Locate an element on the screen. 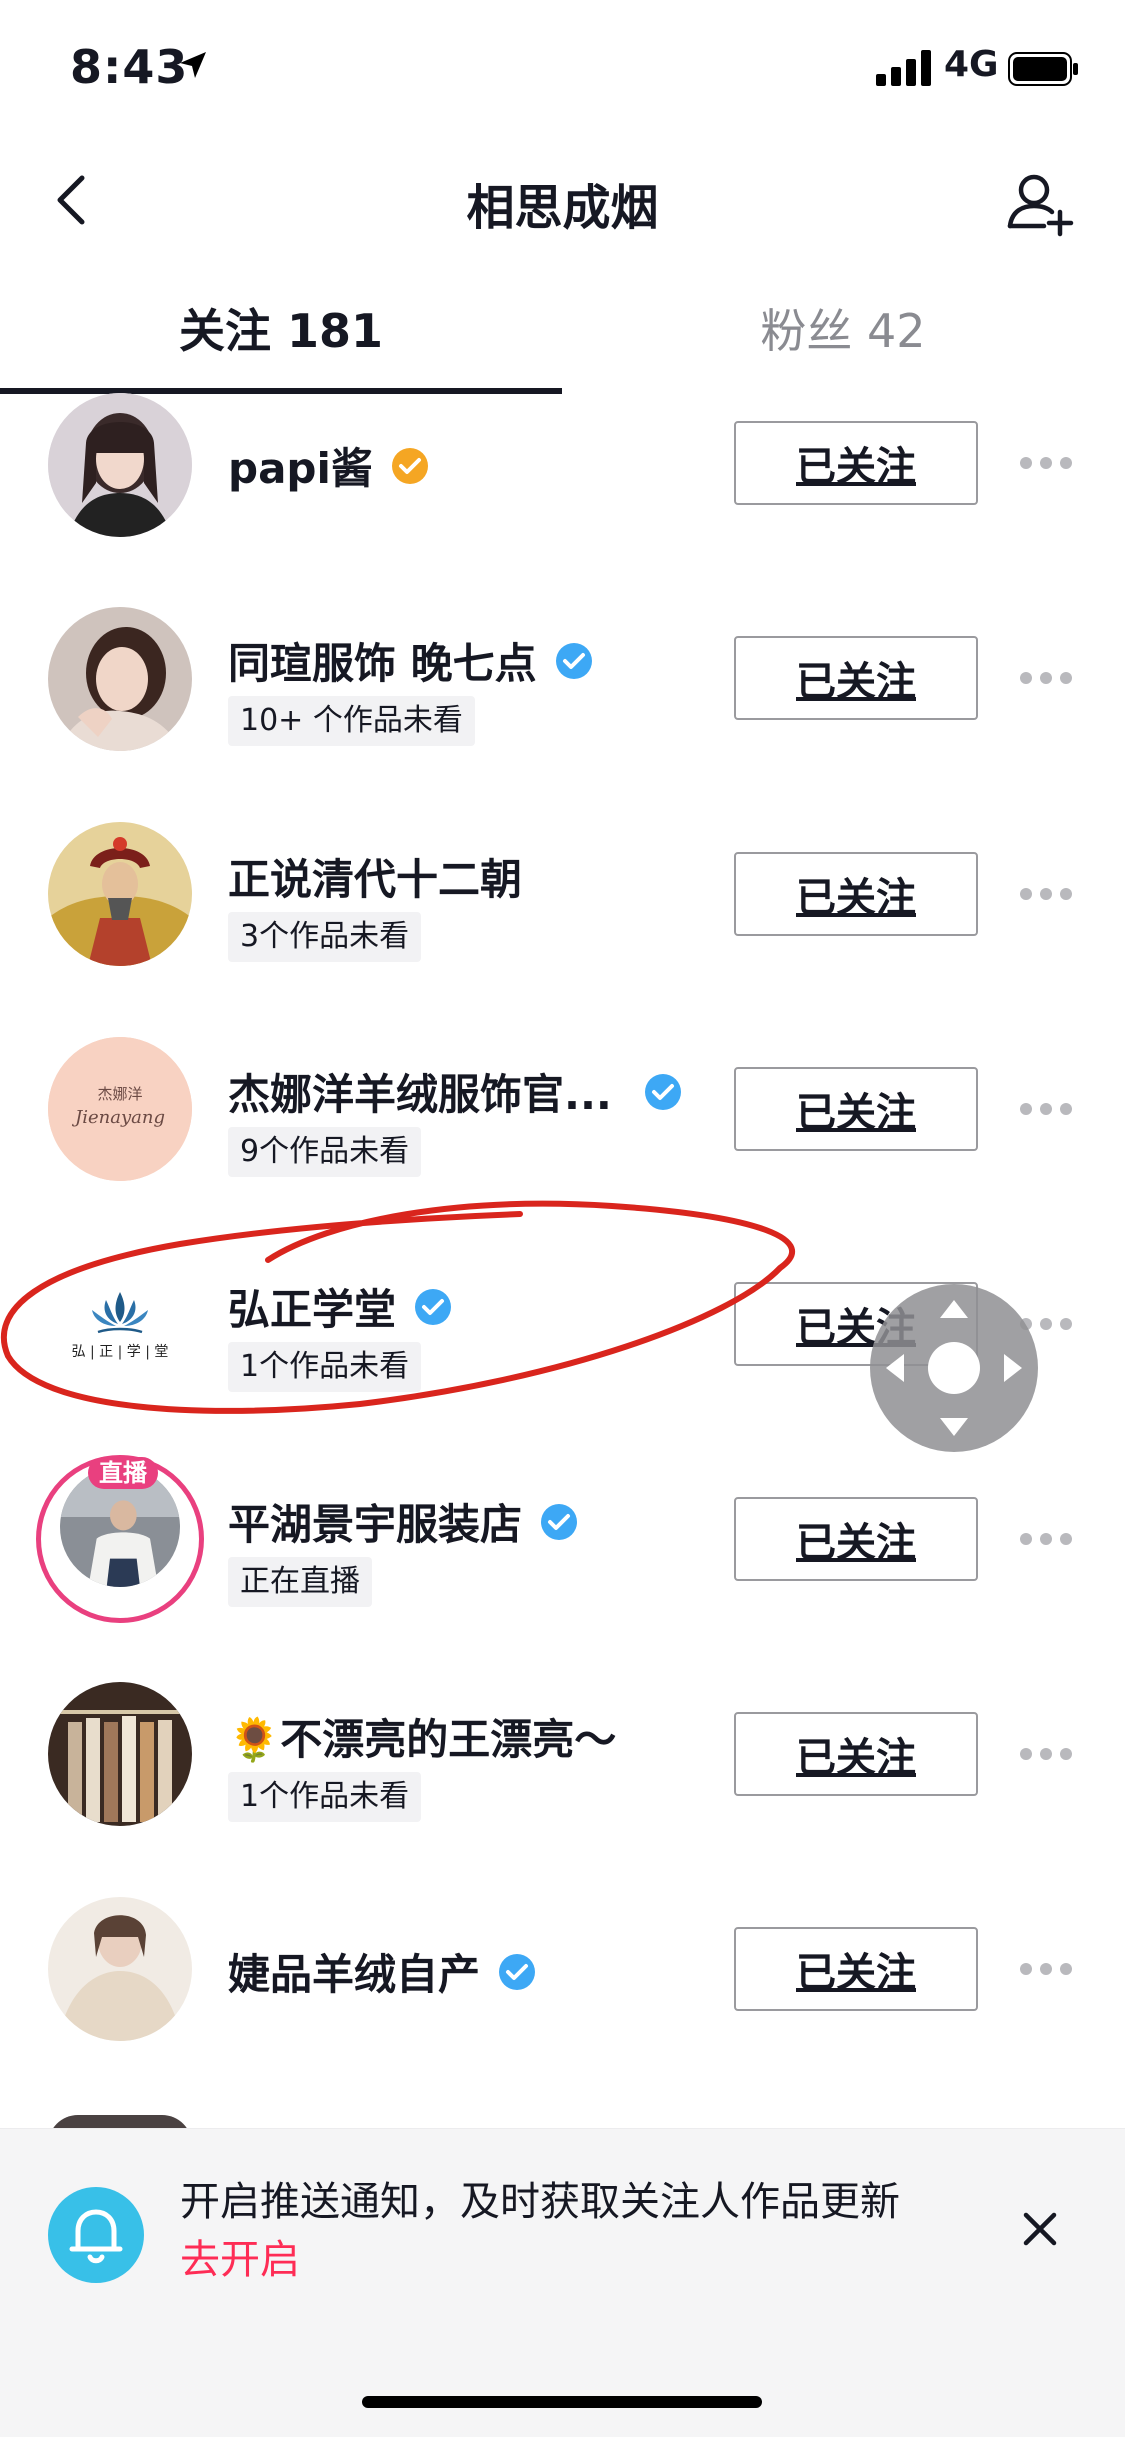 The image size is (1125, 2437). unwatched-badge: 3个作品未看 is located at coordinates (325, 937).